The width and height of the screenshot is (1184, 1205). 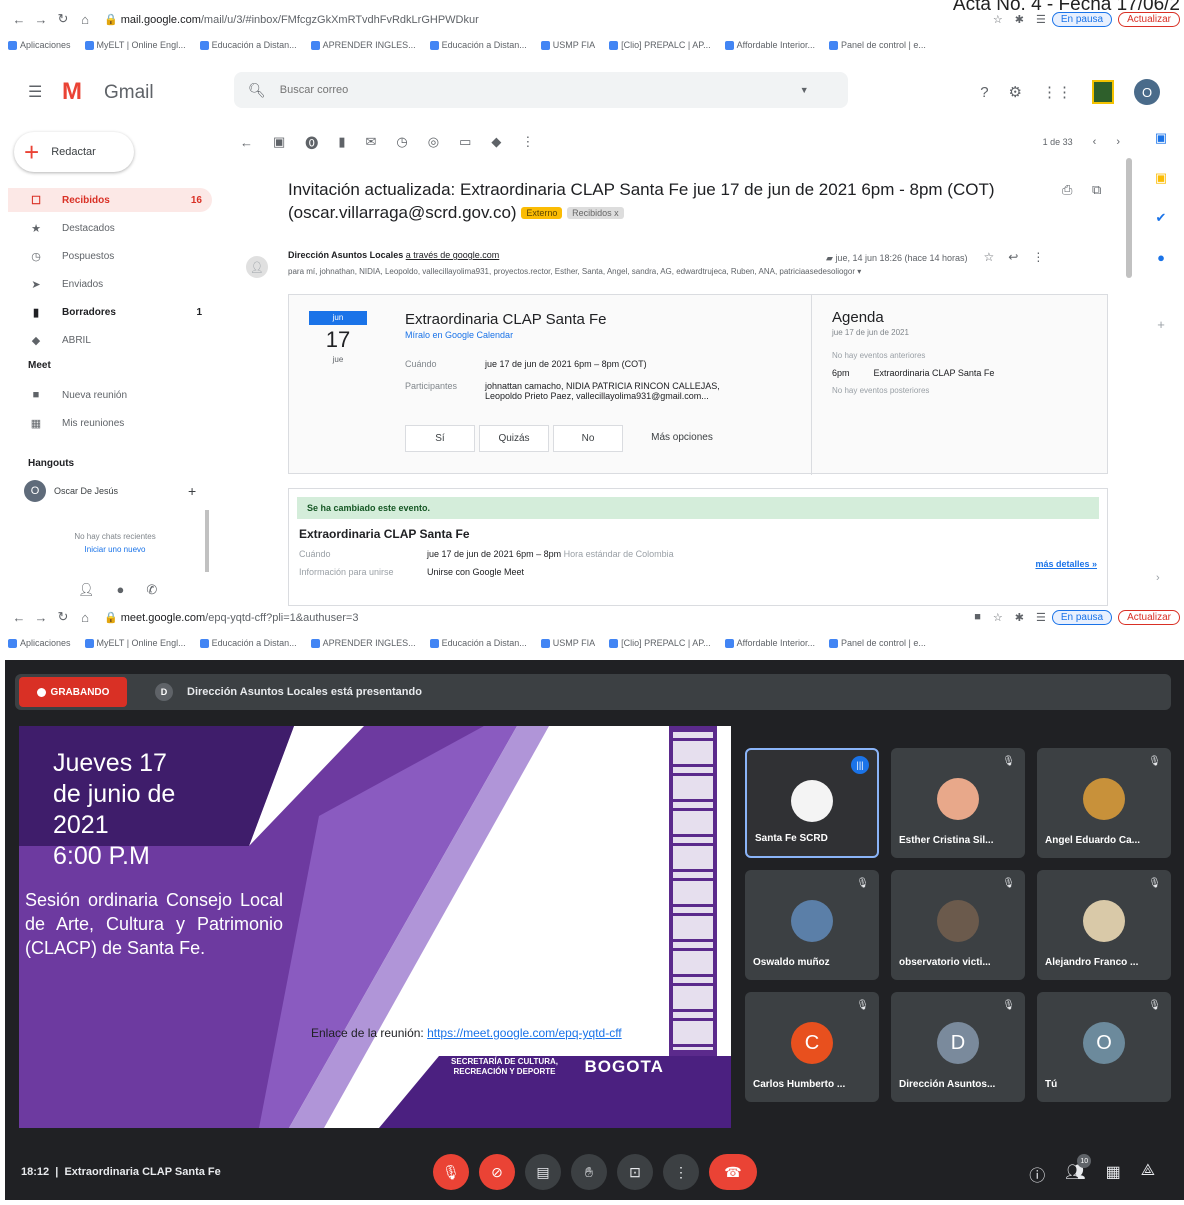 I want to click on sidebar-item-destacados: ★ Destacados, so click(x=110, y=228).